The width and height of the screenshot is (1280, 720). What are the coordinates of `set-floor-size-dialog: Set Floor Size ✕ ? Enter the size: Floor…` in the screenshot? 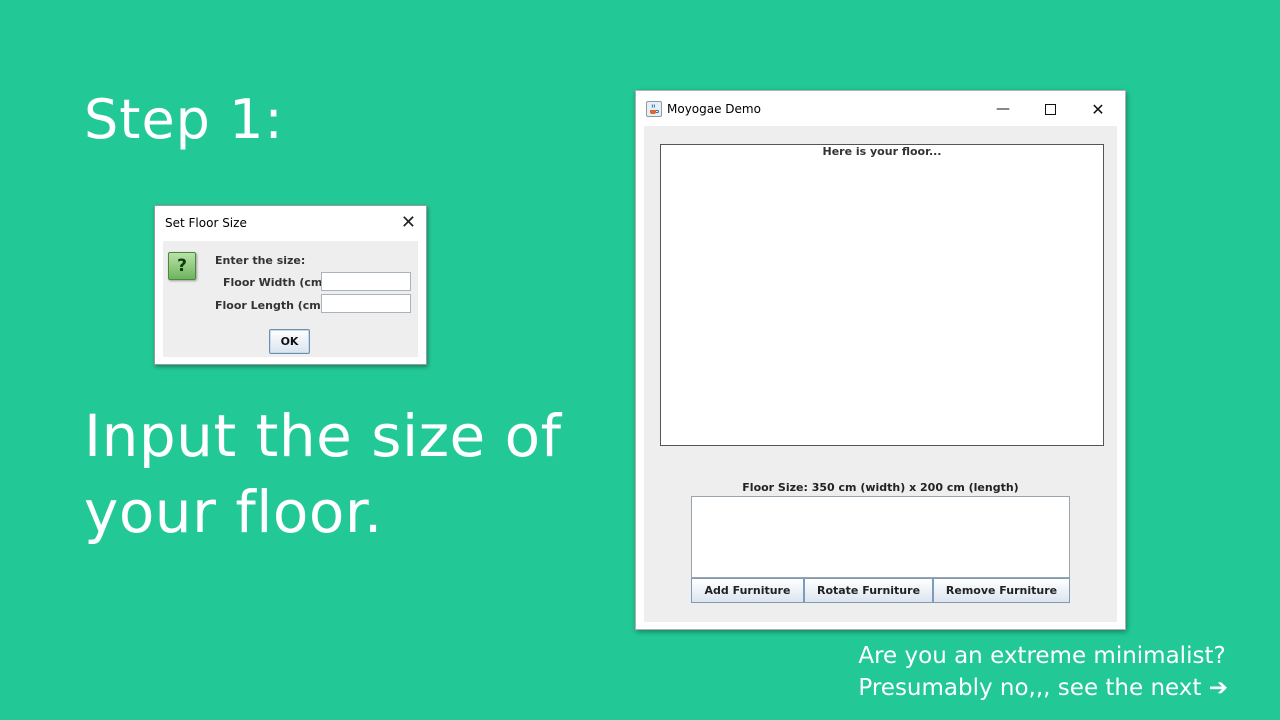 It's located at (290, 285).